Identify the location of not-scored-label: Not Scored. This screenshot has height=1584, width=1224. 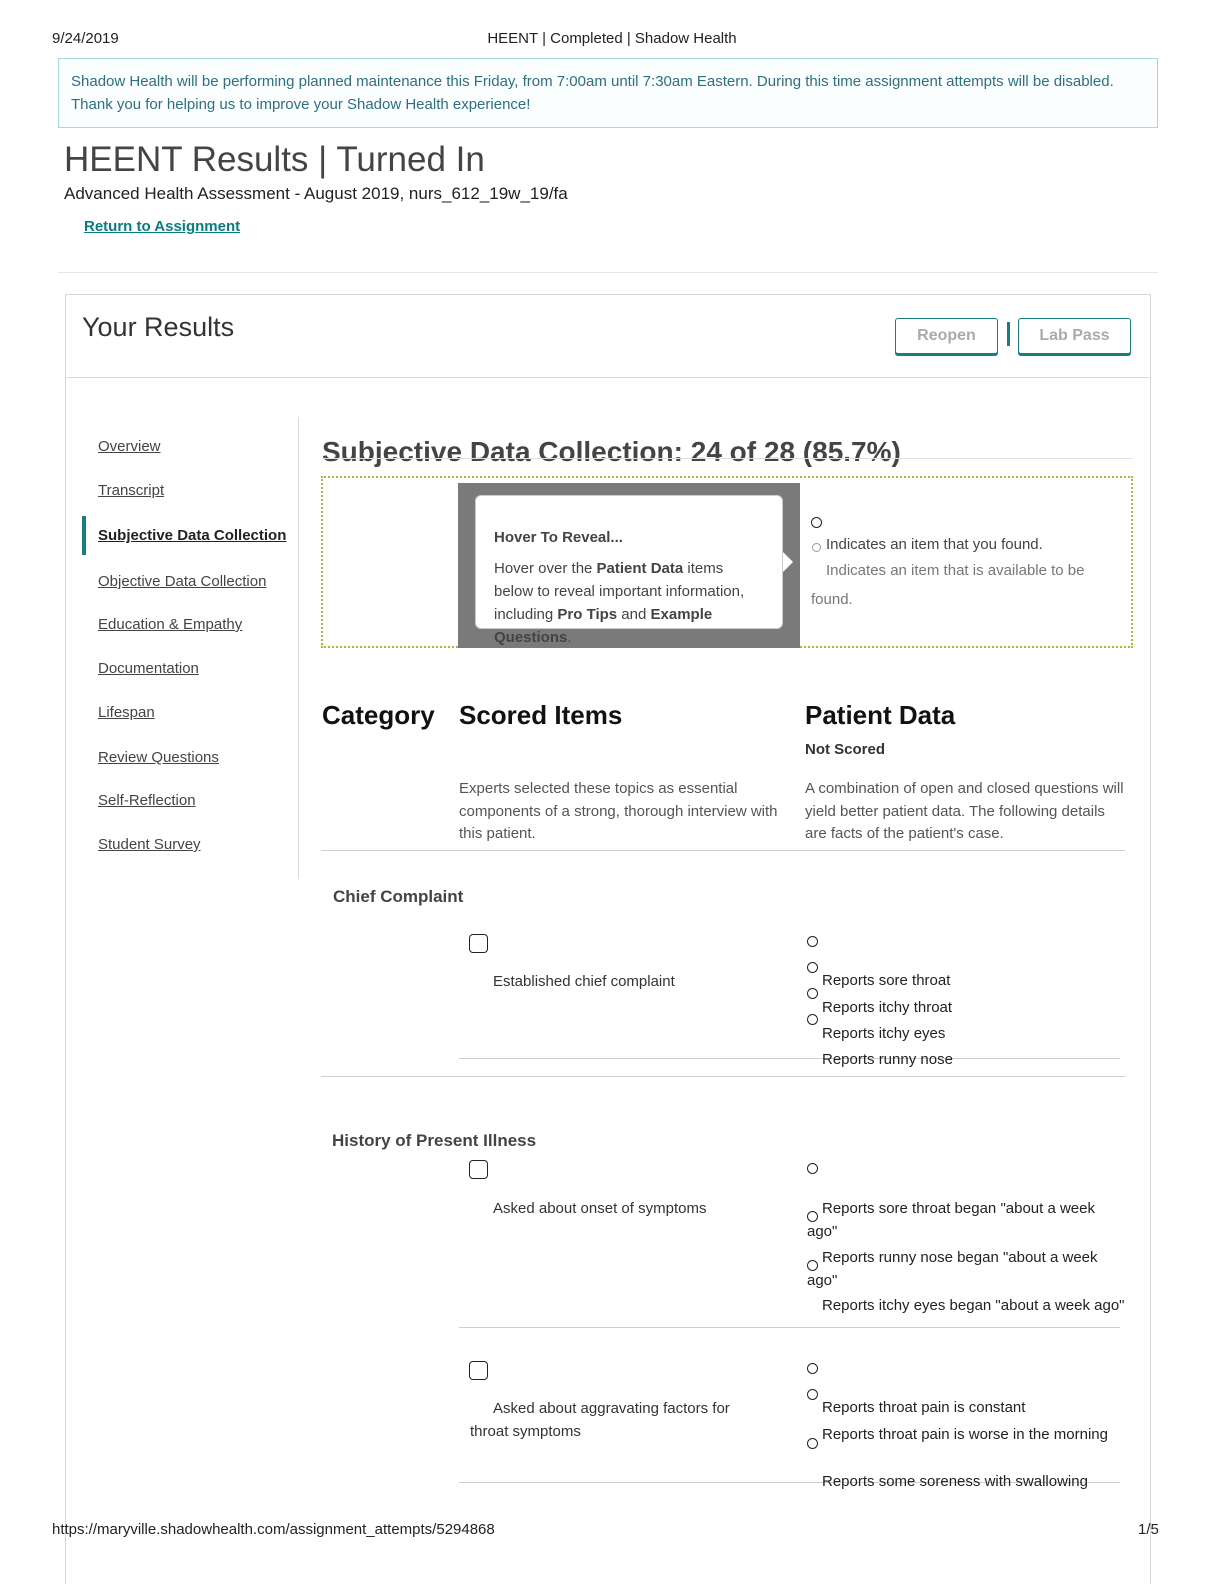
(845, 749).